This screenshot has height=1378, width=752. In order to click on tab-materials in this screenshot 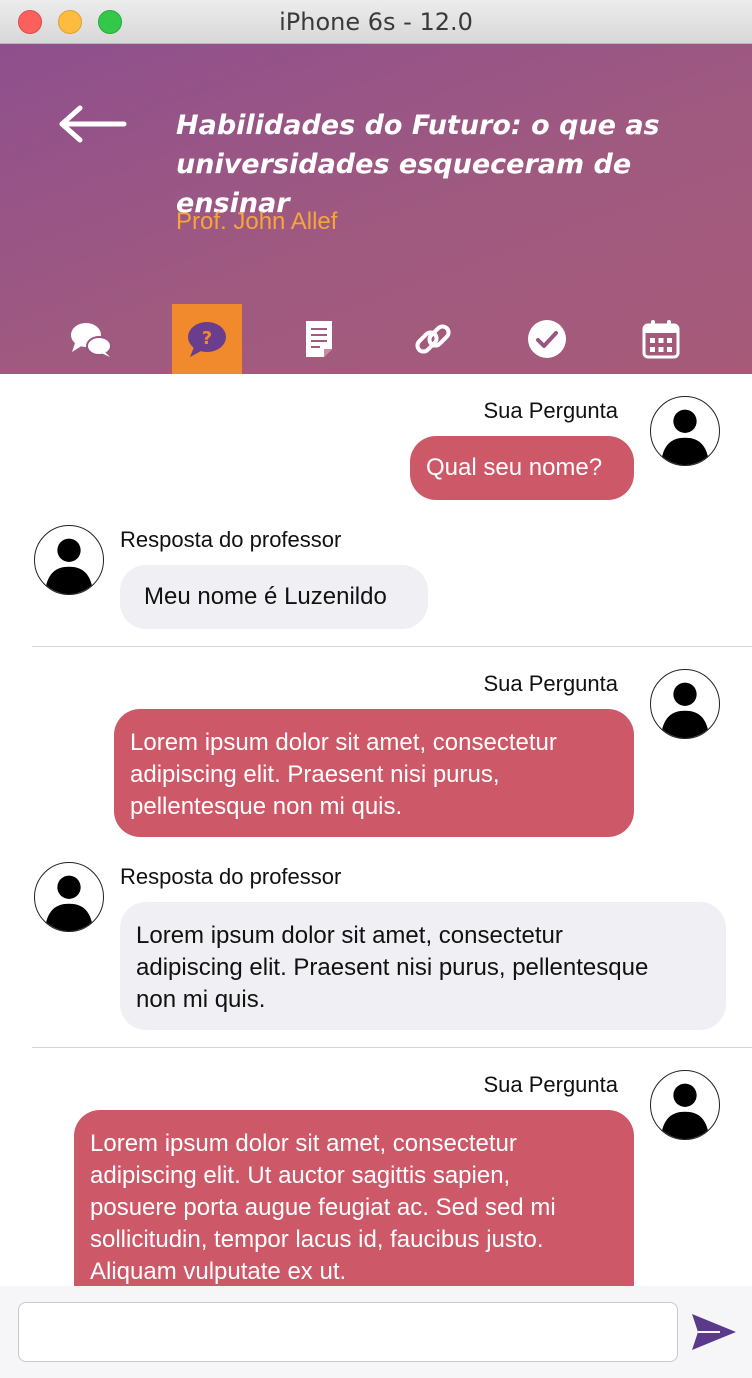, I will do `click(319, 339)`.